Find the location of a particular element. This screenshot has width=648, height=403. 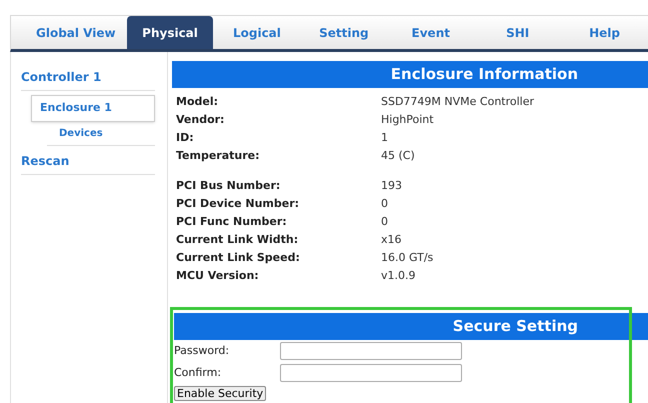

field-label: Temperature: is located at coordinates (218, 156).